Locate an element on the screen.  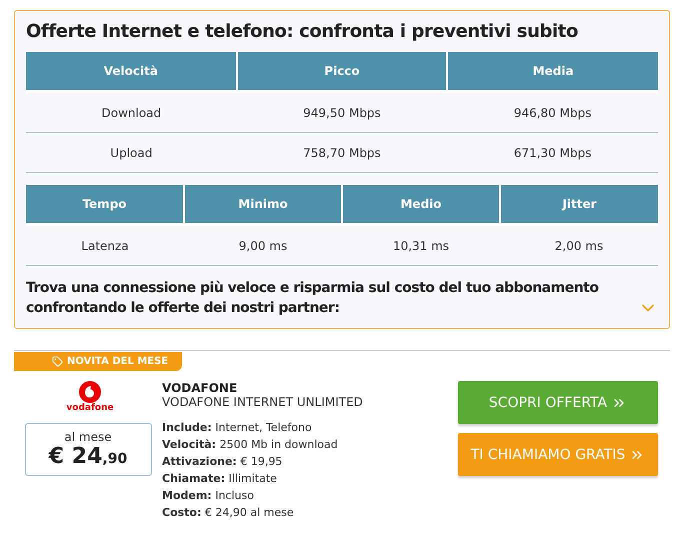
promo-text: Trova una connessione più veloce e risparmia sul costo del tuo abbonamento confrontando le offerte dei nostri partner: is located at coordinates (313, 298).